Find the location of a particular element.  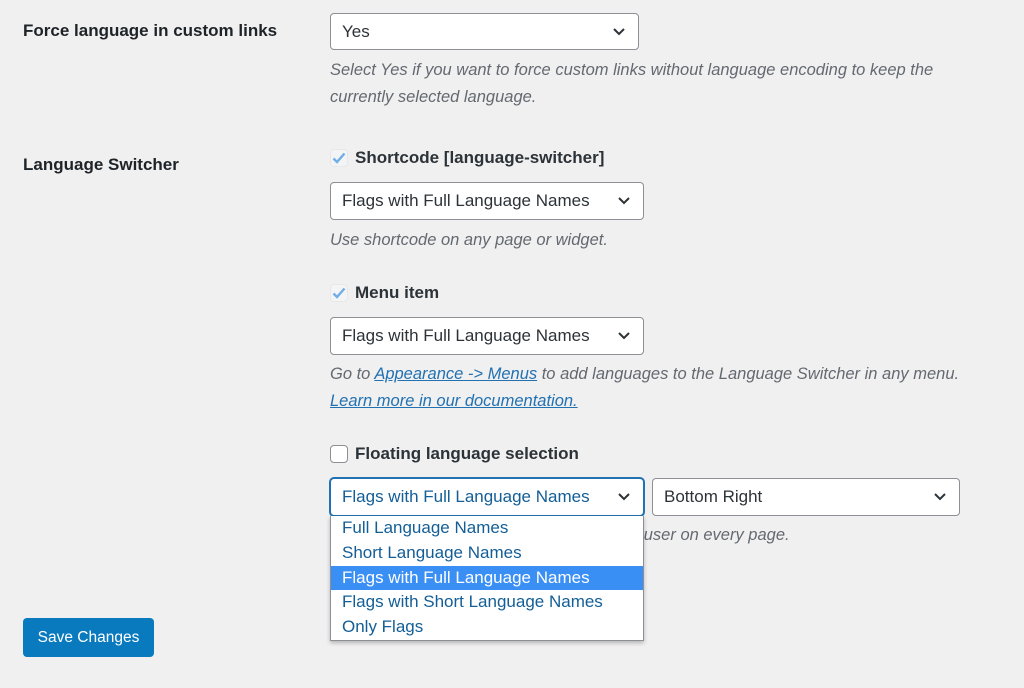

floating-position-value: Bottom Right is located at coordinates (713, 496).